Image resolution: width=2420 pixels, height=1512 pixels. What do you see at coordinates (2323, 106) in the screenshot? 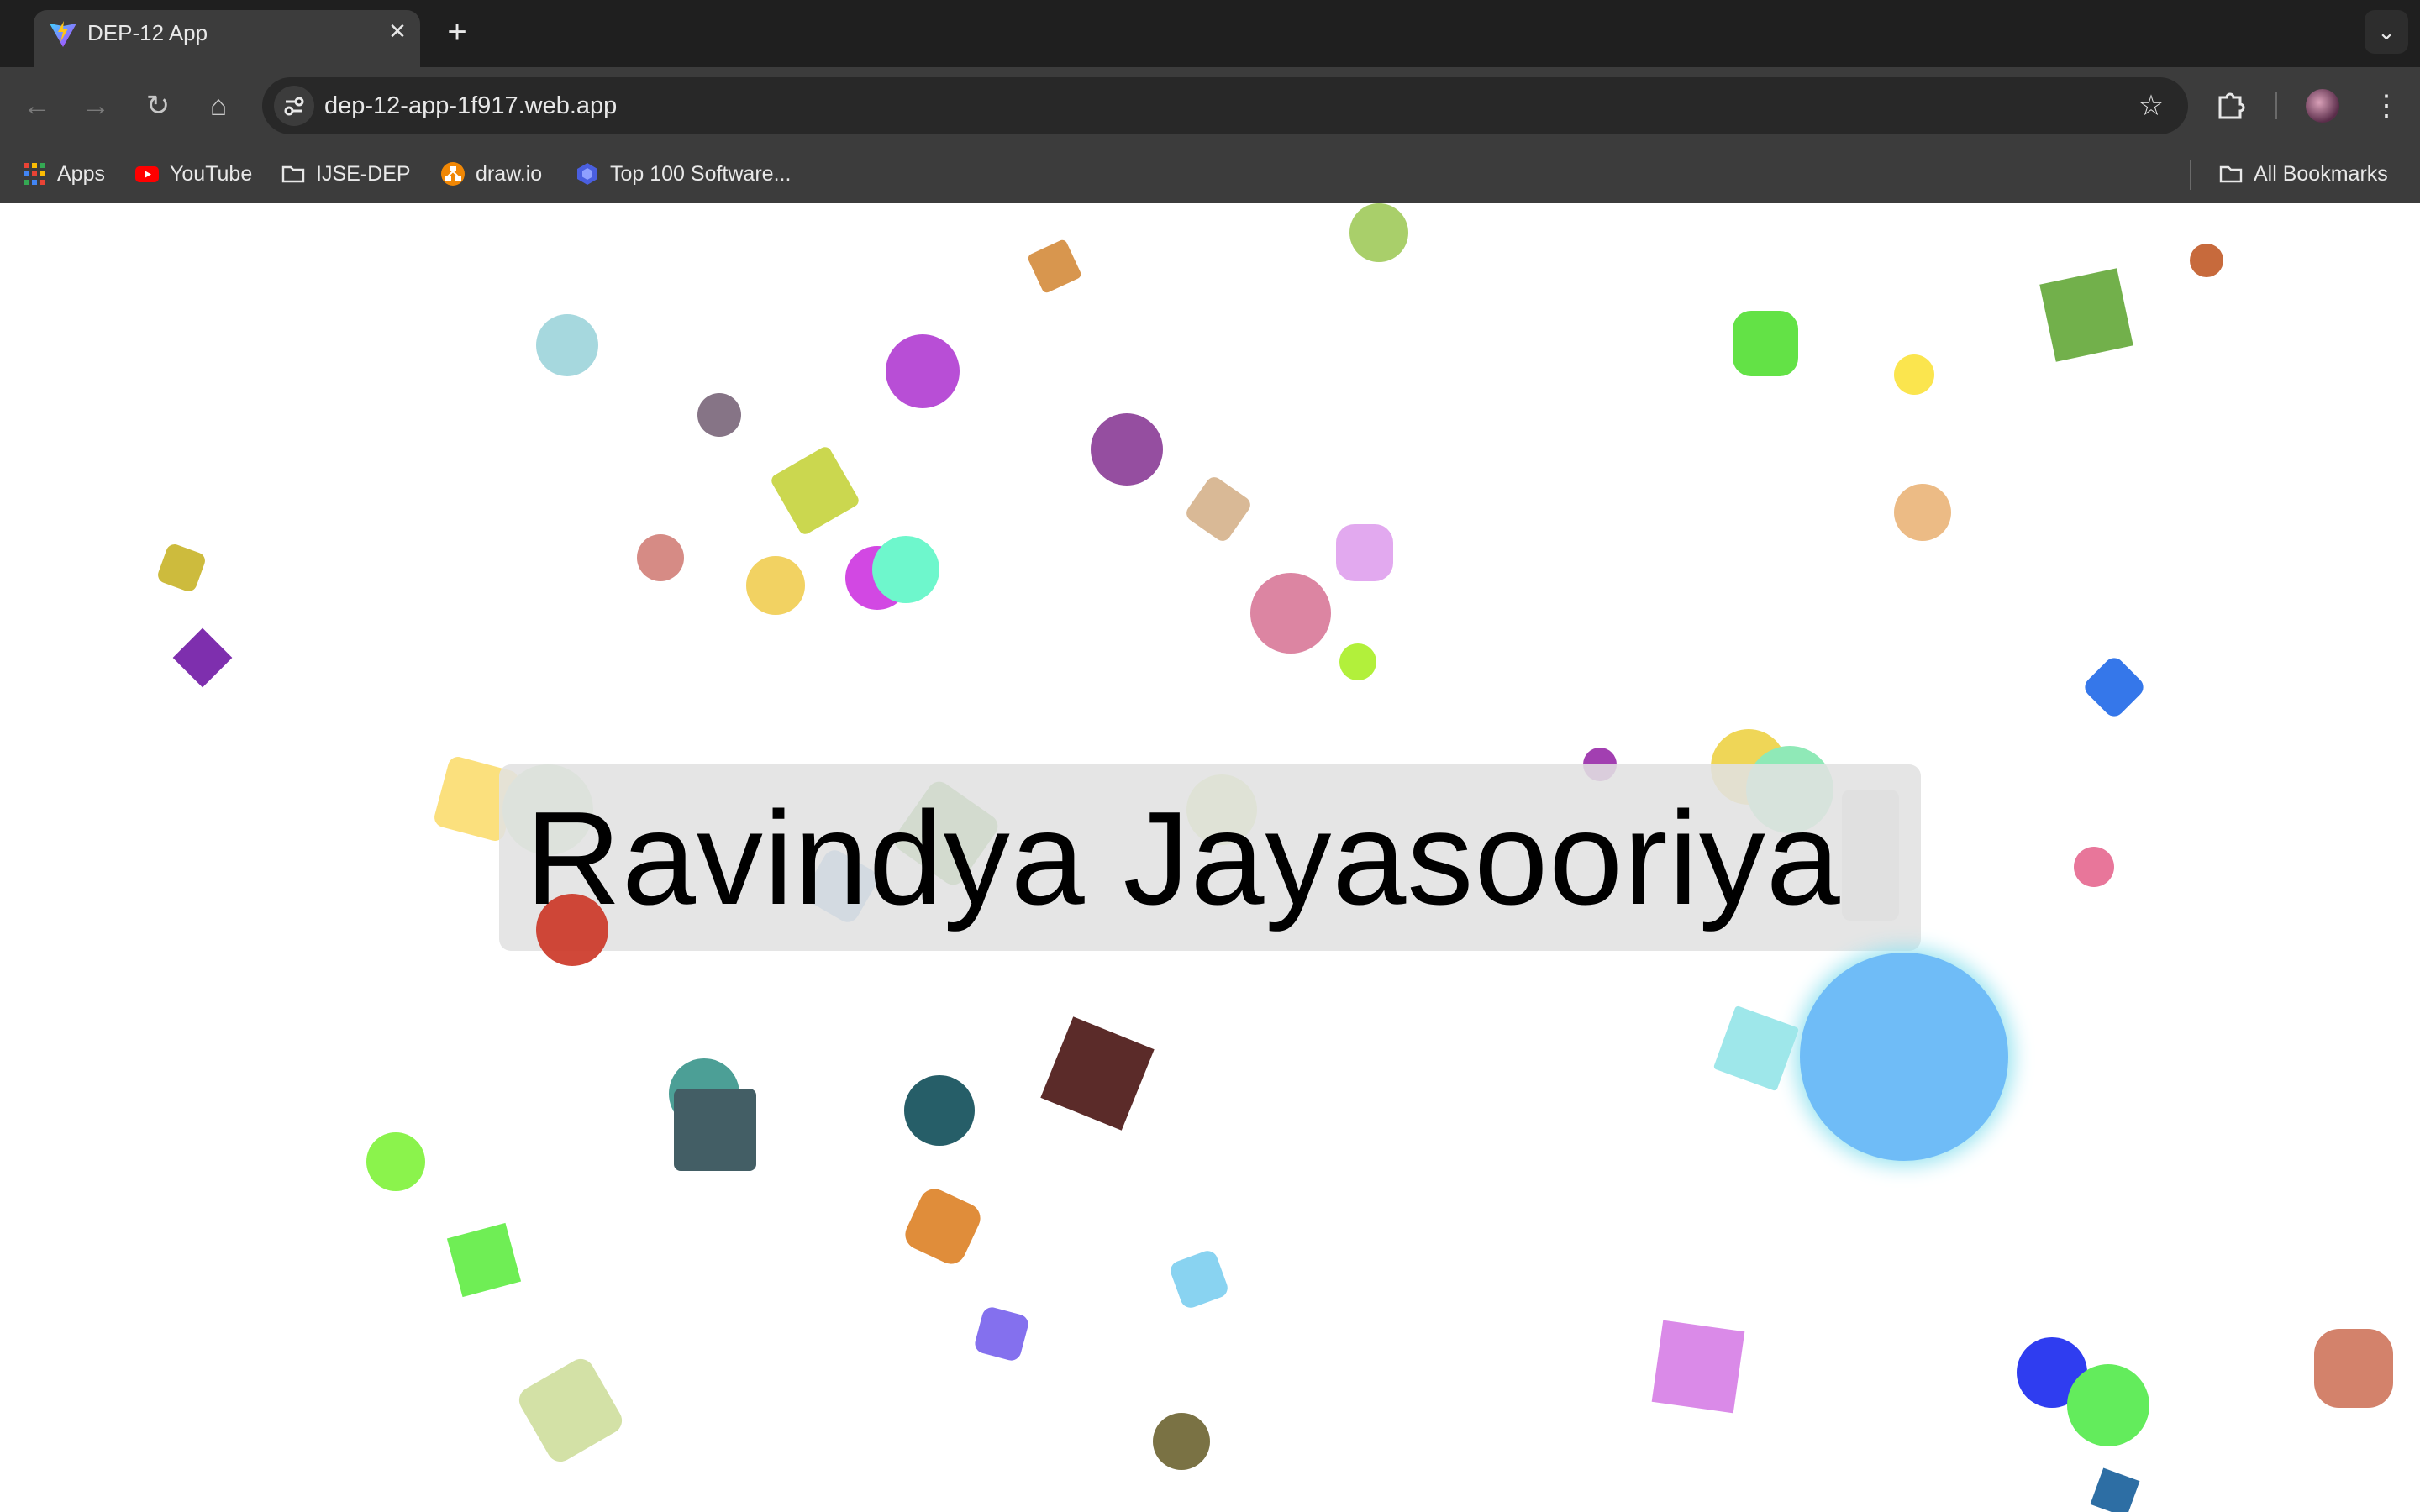
I see `avatar` at bounding box center [2323, 106].